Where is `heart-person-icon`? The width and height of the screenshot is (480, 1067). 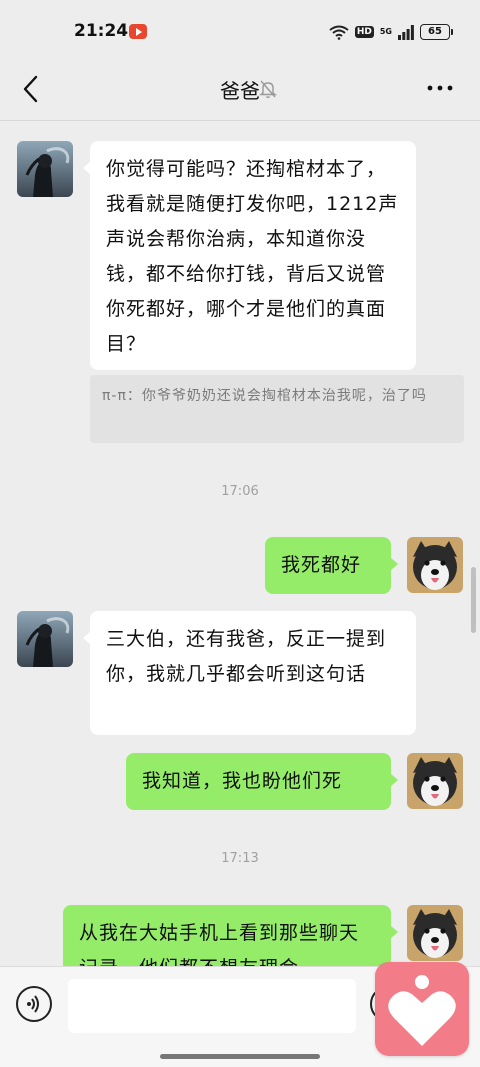
heart-person-icon is located at coordinates (422, 1010).